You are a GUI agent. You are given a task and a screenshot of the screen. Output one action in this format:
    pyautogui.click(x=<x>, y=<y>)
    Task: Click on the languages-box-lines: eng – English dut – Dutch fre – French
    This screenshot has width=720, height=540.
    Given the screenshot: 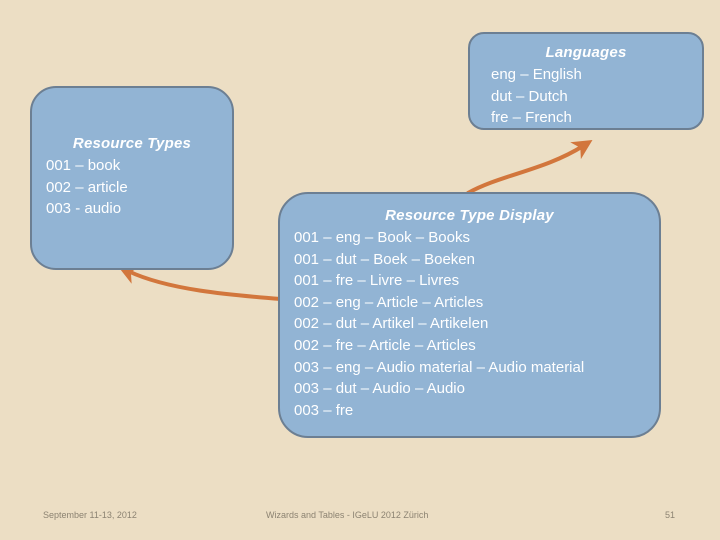 What is the action you would take?
    pyautogui.click(x=586, y=96)
    